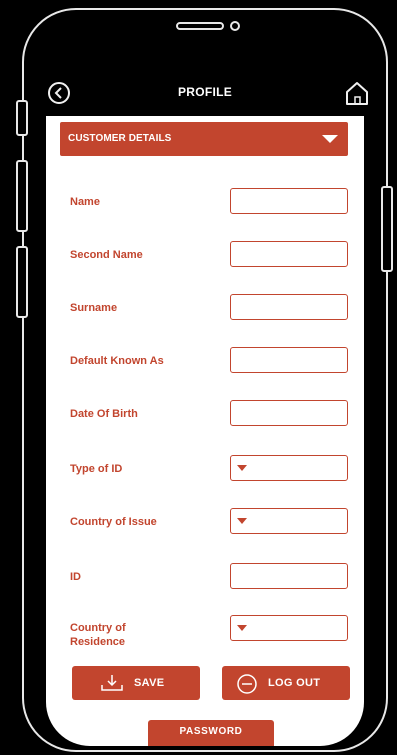 The image size is (397, 755). I want to click on page-title: PROFILE, so click(205, 92).